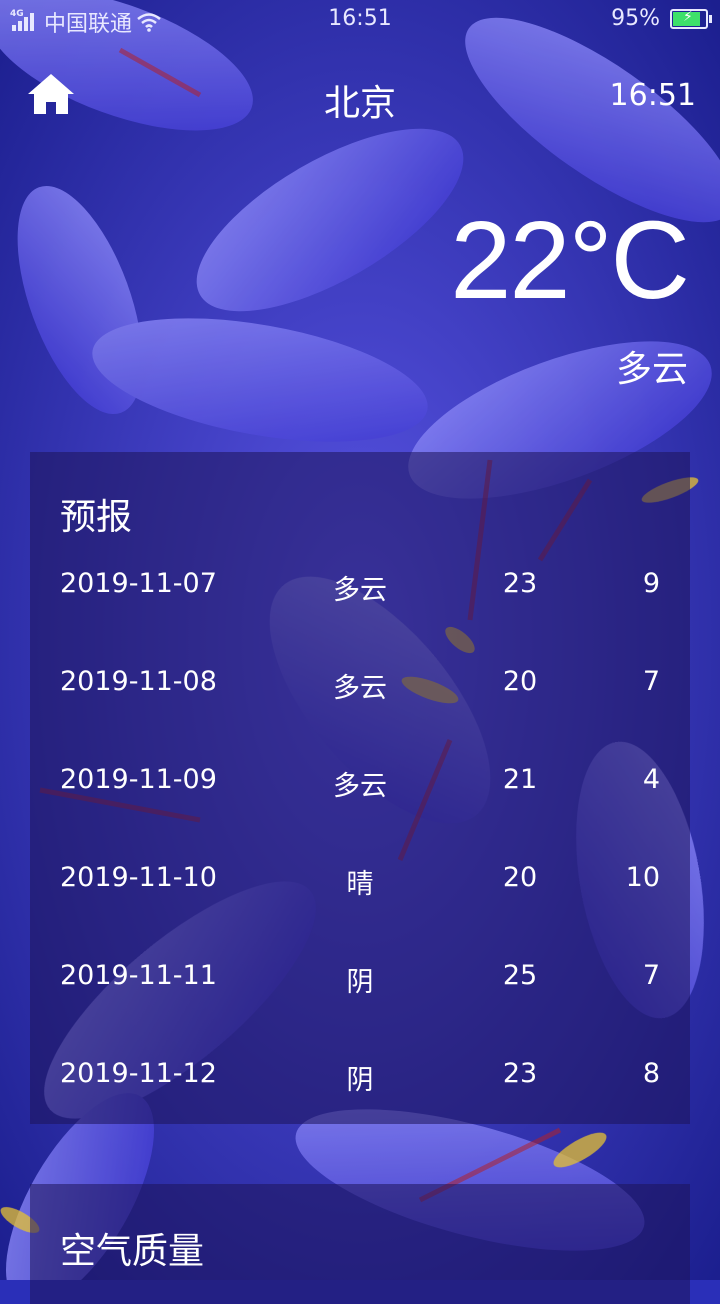 The image size is (720, 1304). I want to click on air-quality-panel: 空气质量, so click(360, 1244).